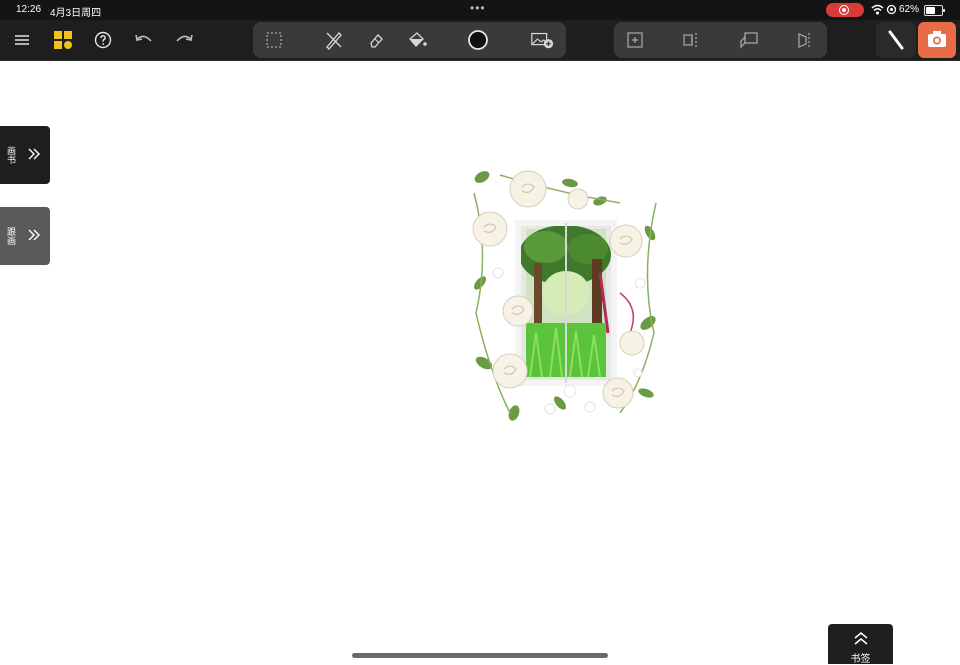 The image size is (960, 665). I want to click on fill-bucket-icon, so click(417, 40).